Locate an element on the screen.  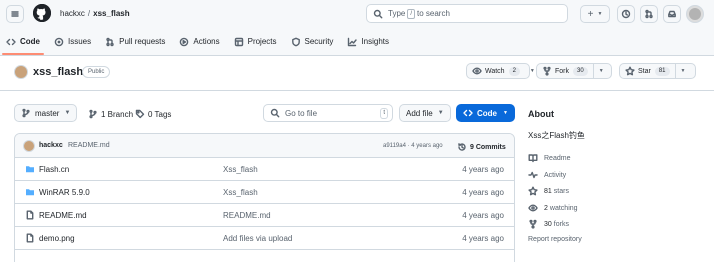
branches-count: 1 Branch is located at coordinates (117, 114).